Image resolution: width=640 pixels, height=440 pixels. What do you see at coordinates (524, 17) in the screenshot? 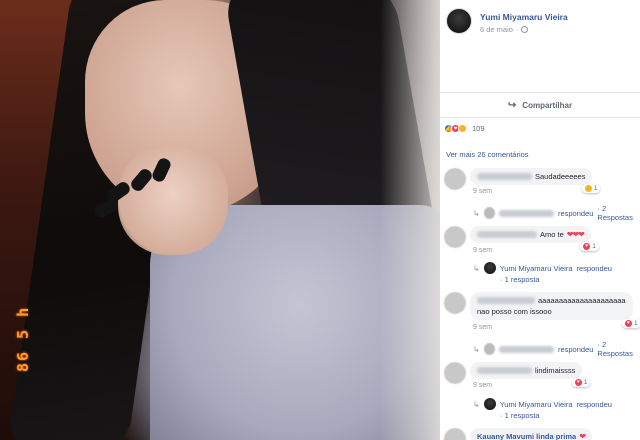
I see `author-name: Yumi Miyamaru Vieira` at bounding box center [524, 17].